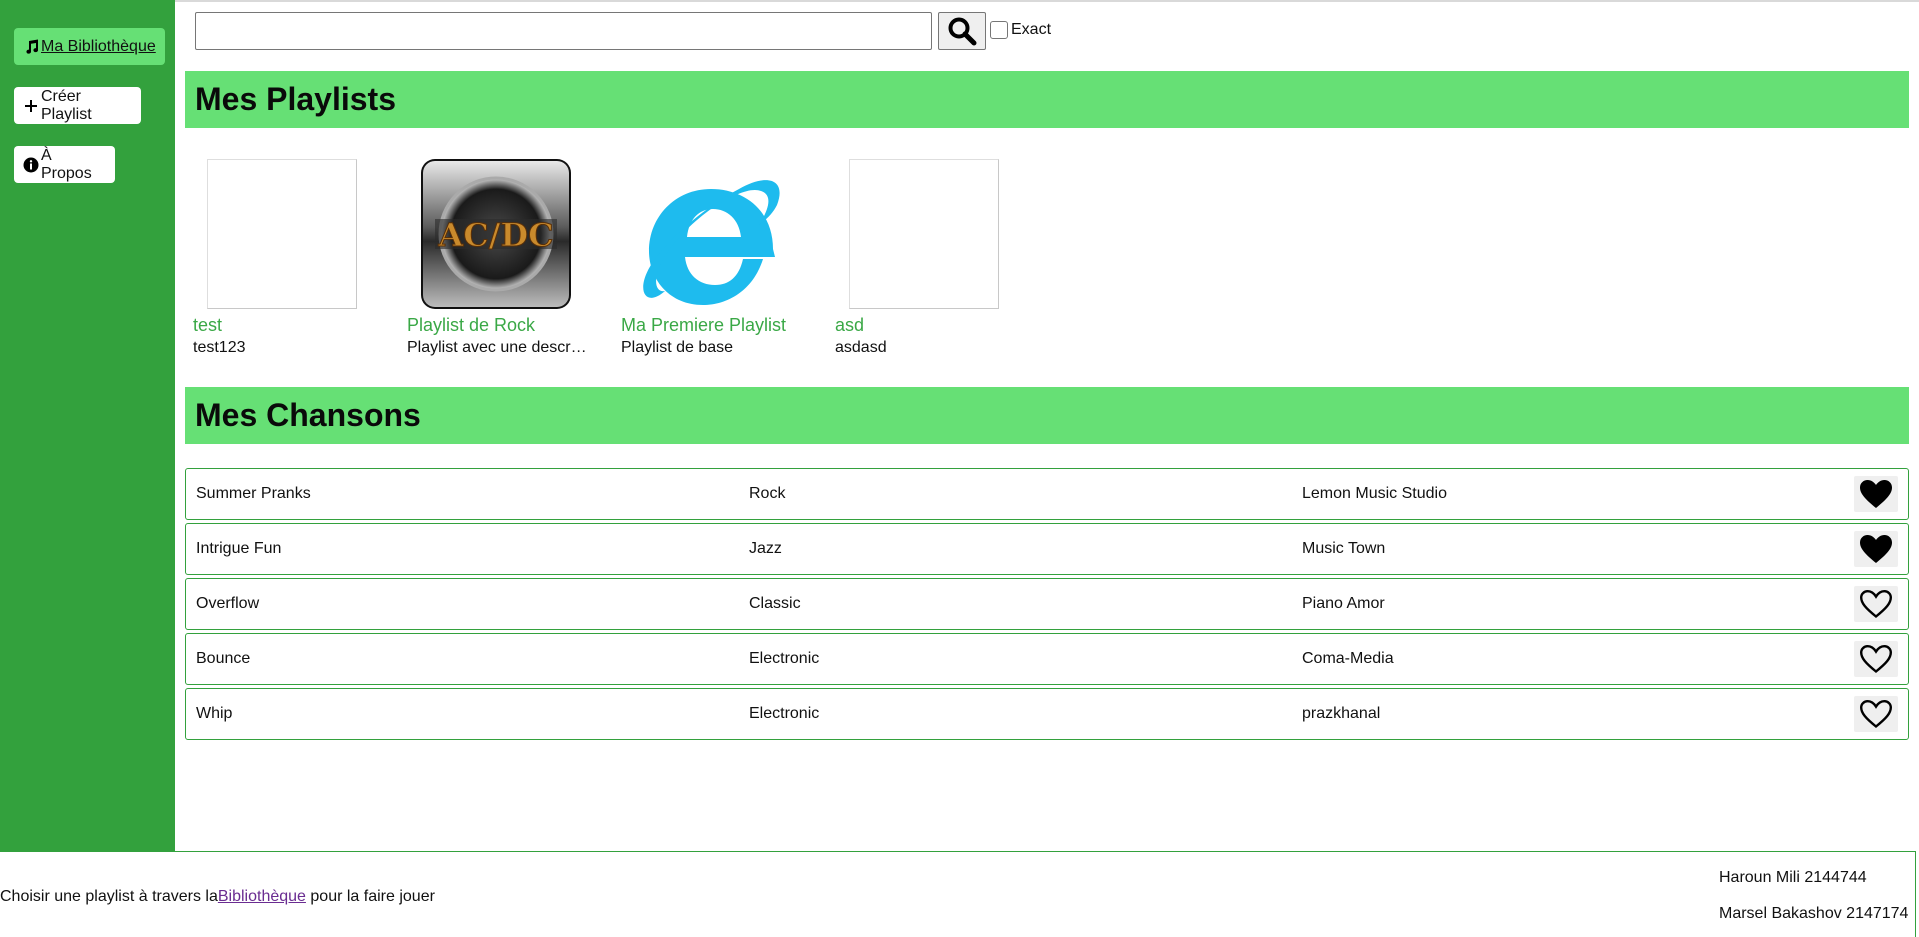 The height and width of the screenshot is (937, 1919). What do you see at coordinates (1348, 658) in the screenshot?
I see `song-artist: Coma-Media` at bounding box center [1348, 658].